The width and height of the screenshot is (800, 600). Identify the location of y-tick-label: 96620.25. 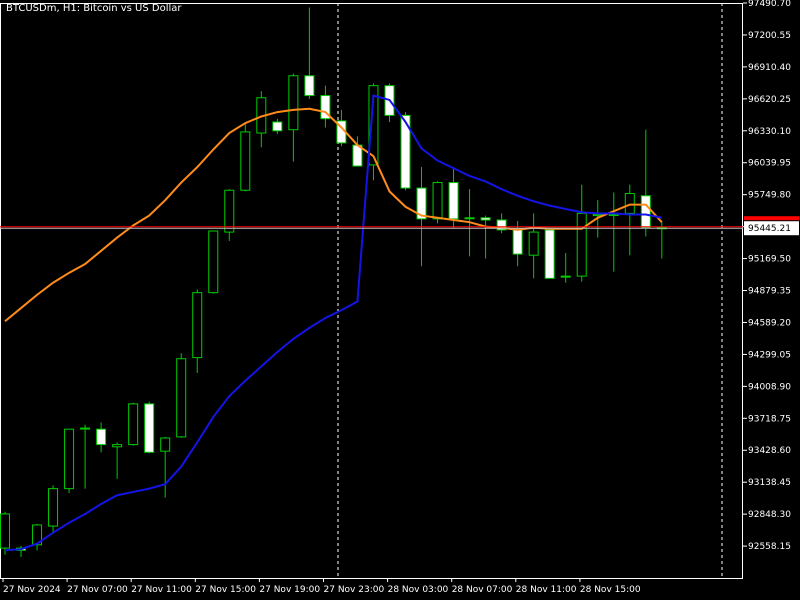
(769, 100).